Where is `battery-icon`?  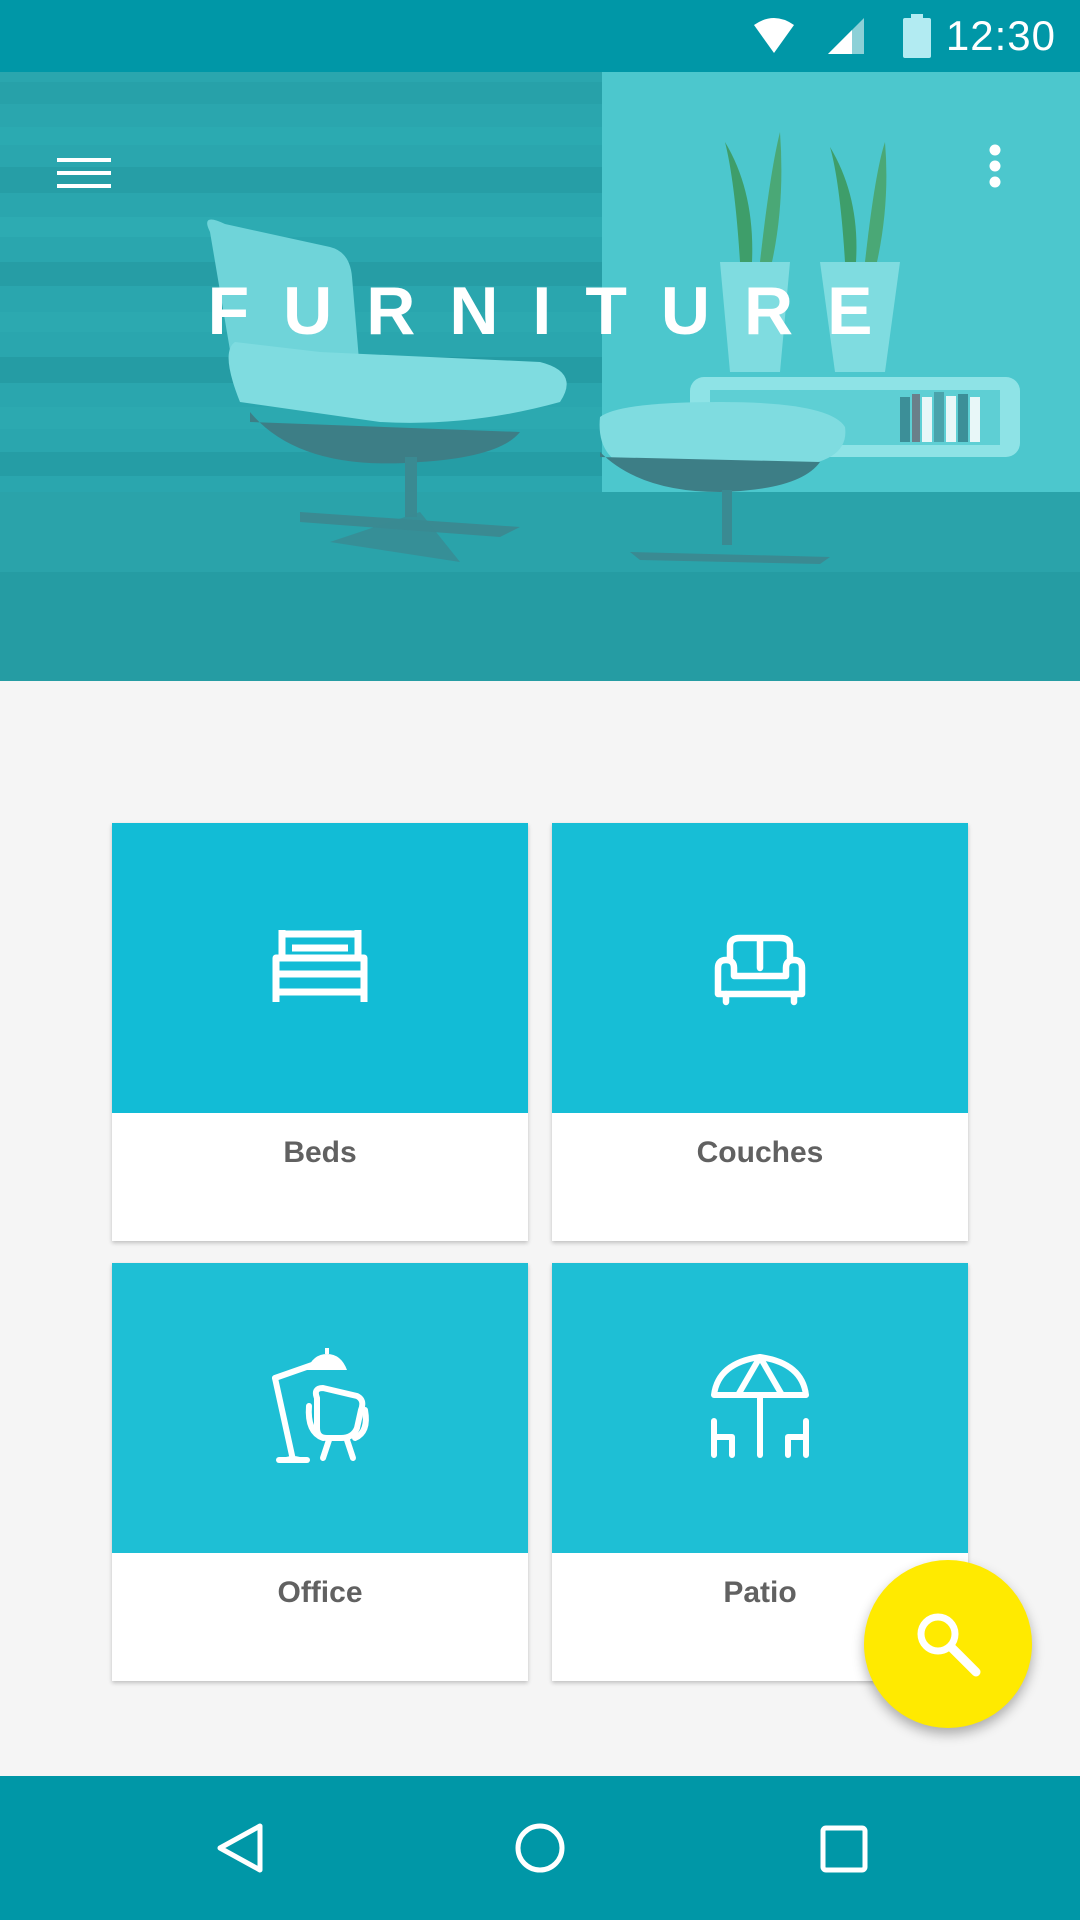 battery-icon is located at coordinates (917, 36).